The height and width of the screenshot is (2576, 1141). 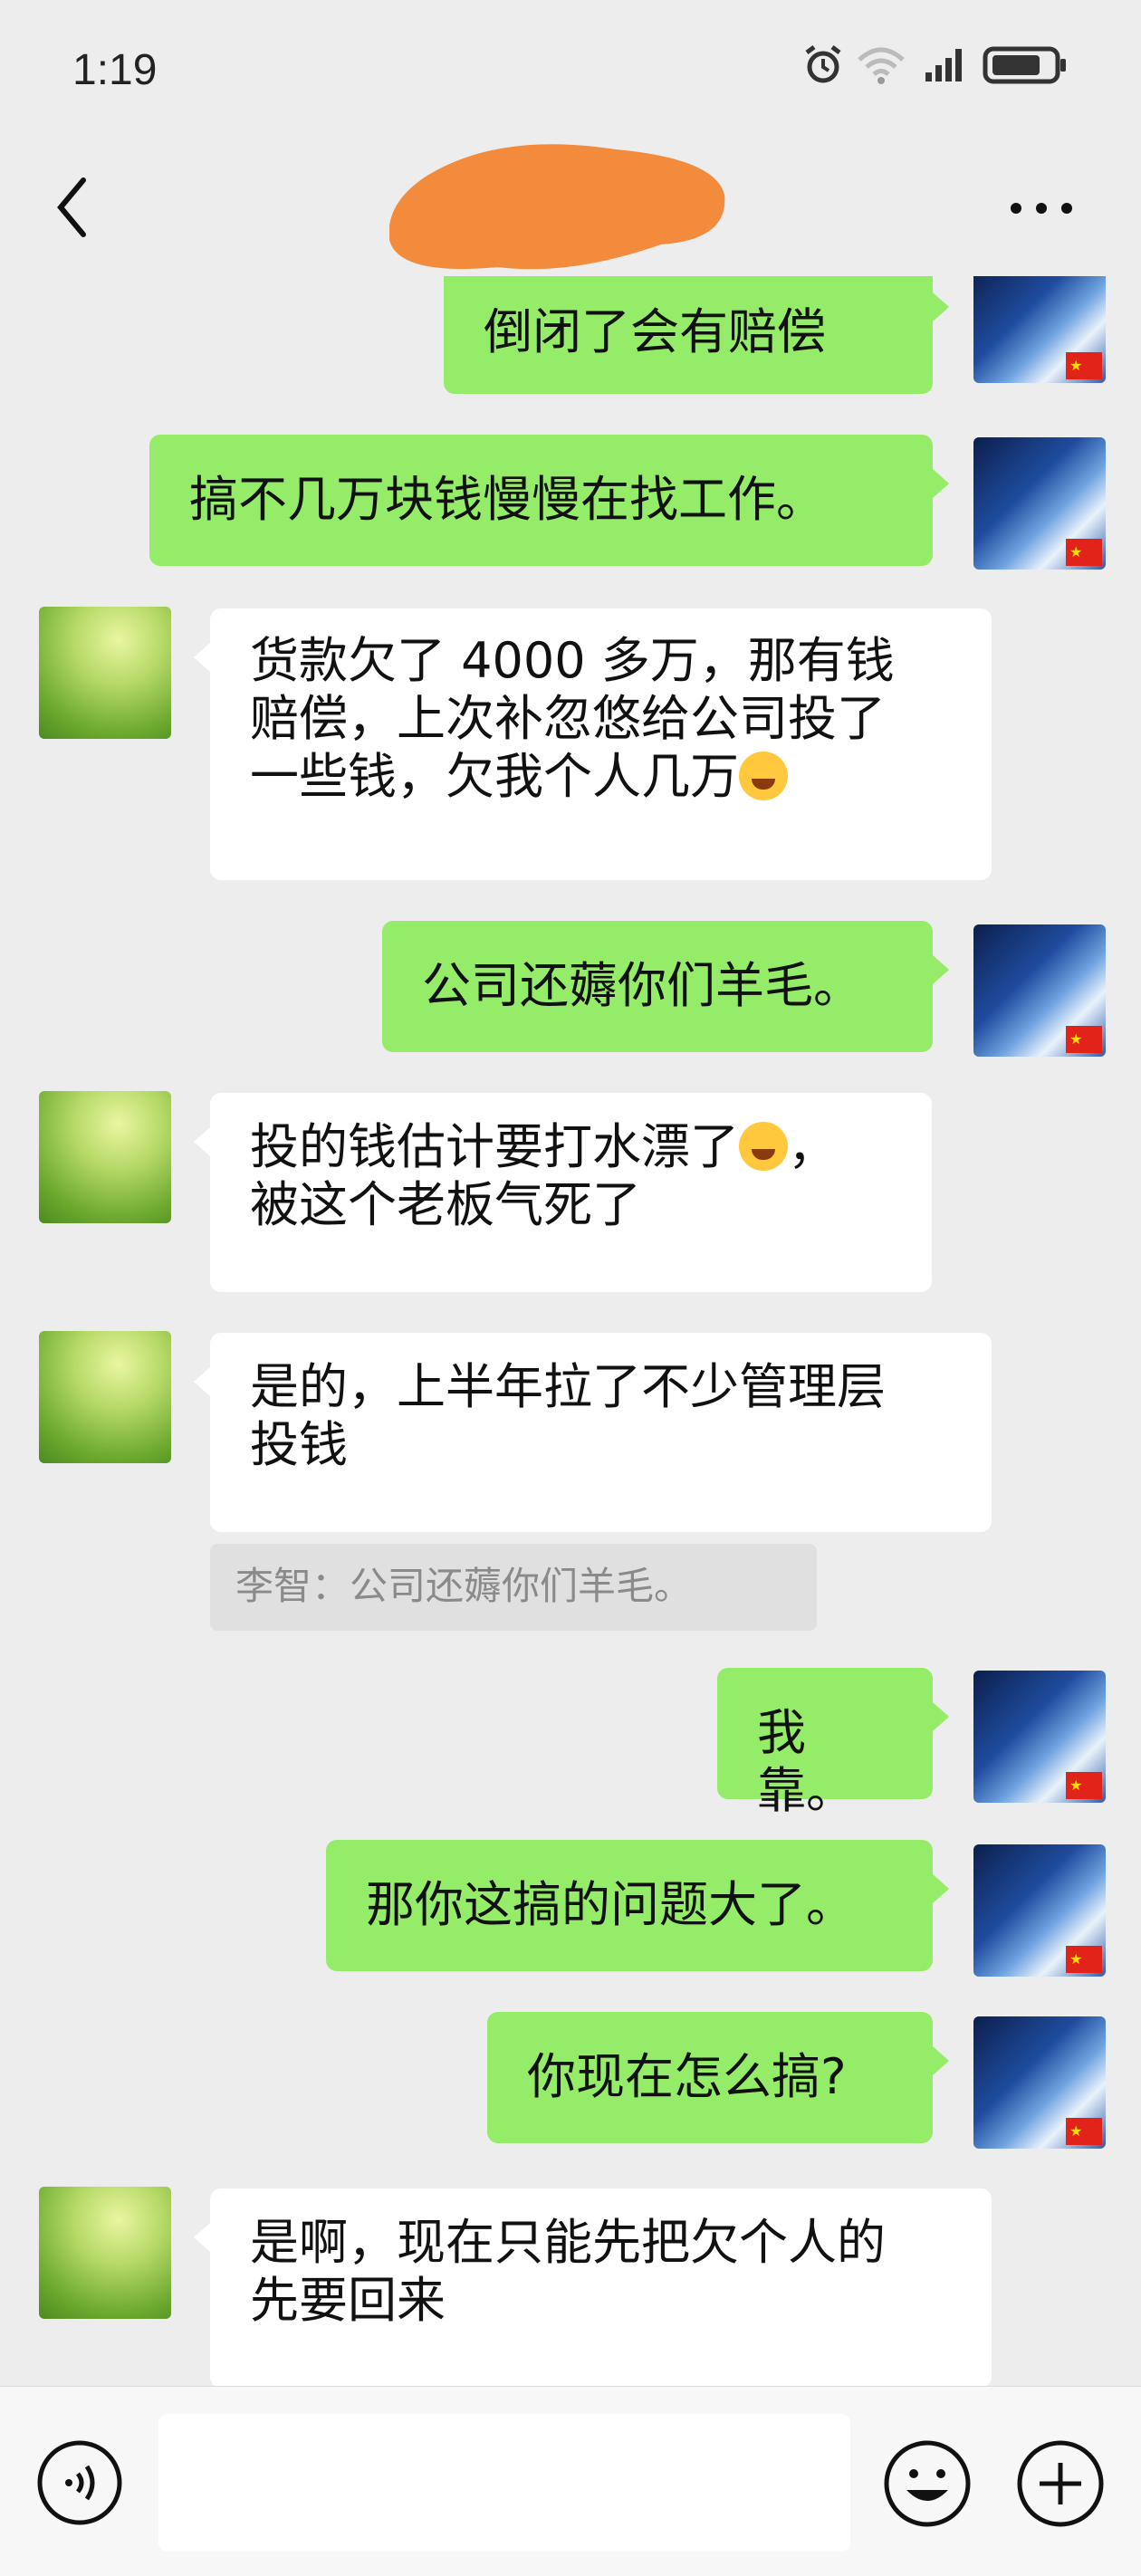 What do you see at coordinates (563, 1192) in the screenshot?
I see `message-bubble-incoming: 投的钱估计要打水漂了， 被这个老板气死了` at bounding box center [563, 1192].